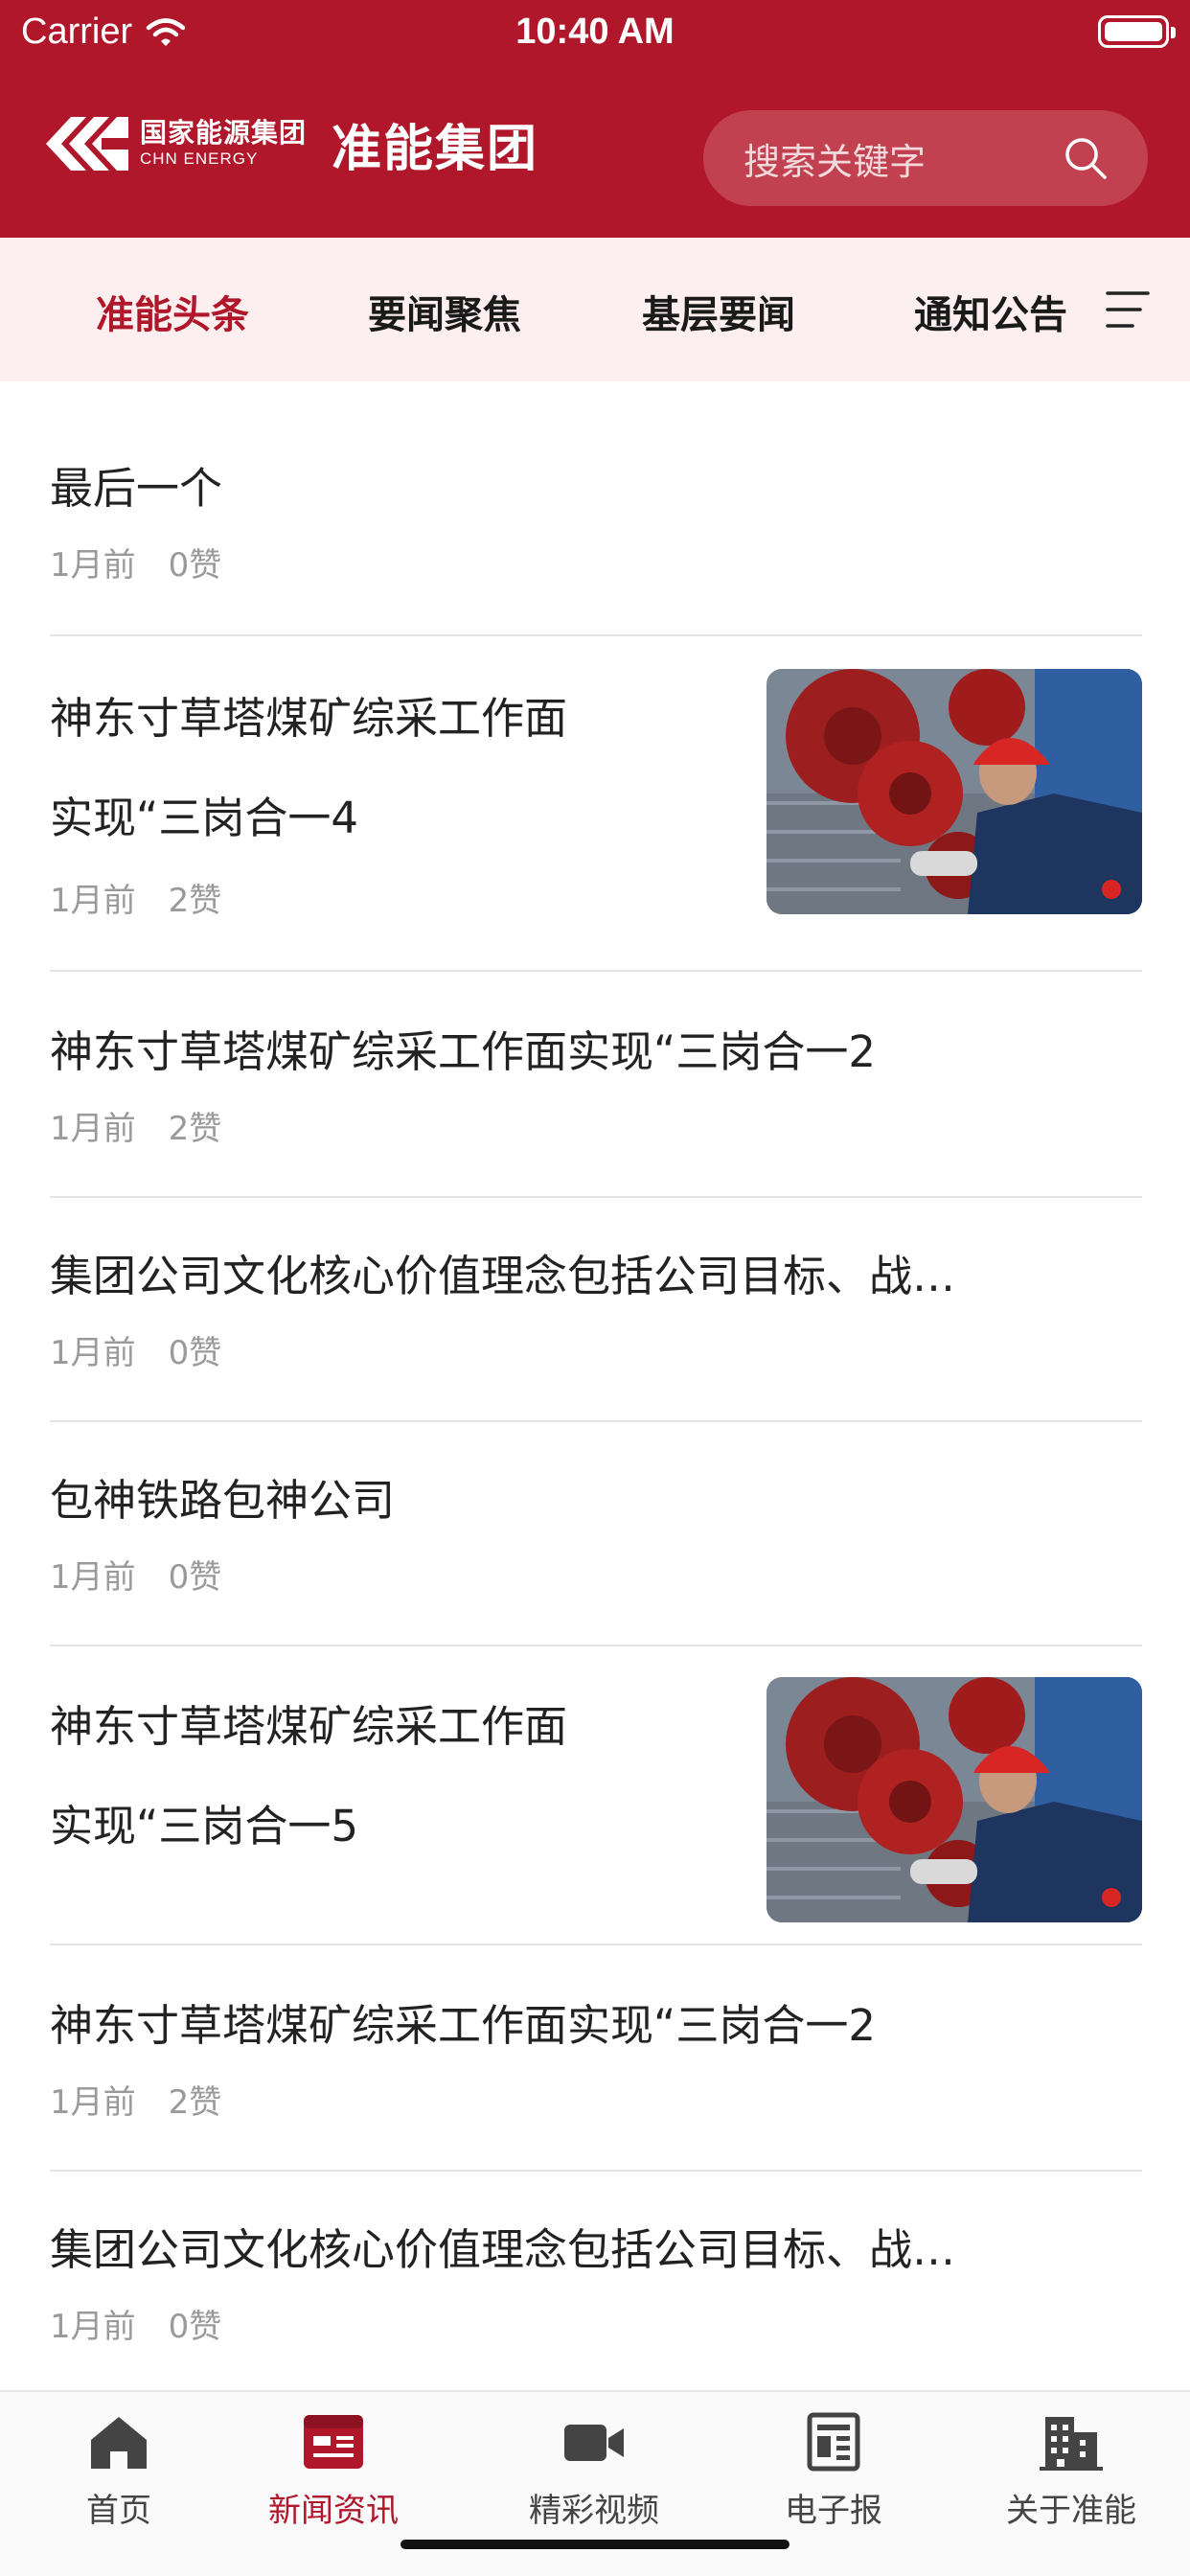 This screenshot has width=1190, height=2576. I want to click on brand-name: 准能集团, so click(436, 149).